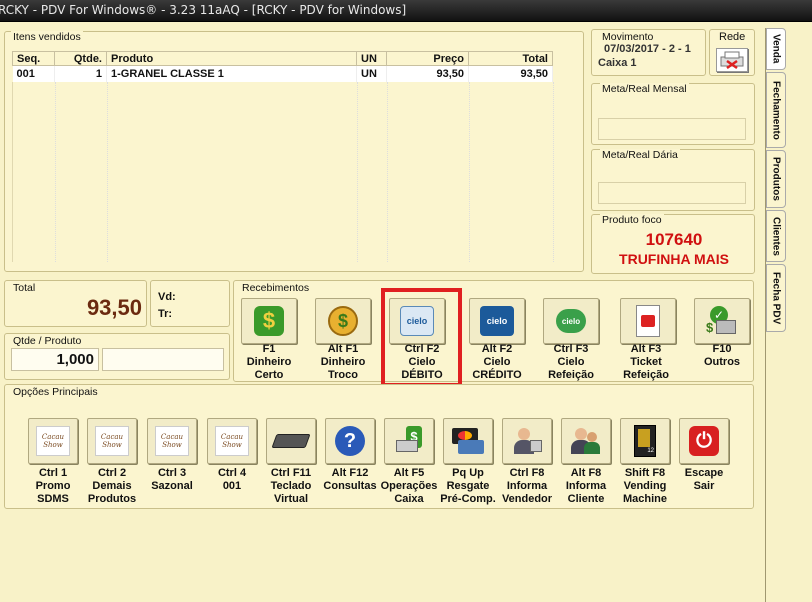 Image resolution: width=812 pixels, height=602 pixels. I want to click on informa-cliente-button, so click(586, 441).